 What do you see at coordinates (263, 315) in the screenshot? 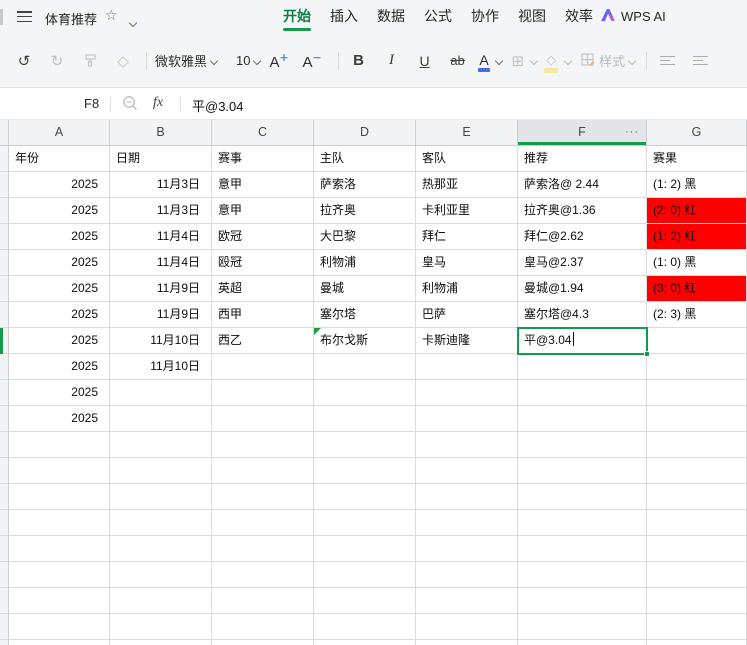
I see `cell-C7: 西甲` at bounding box center [263, 315].